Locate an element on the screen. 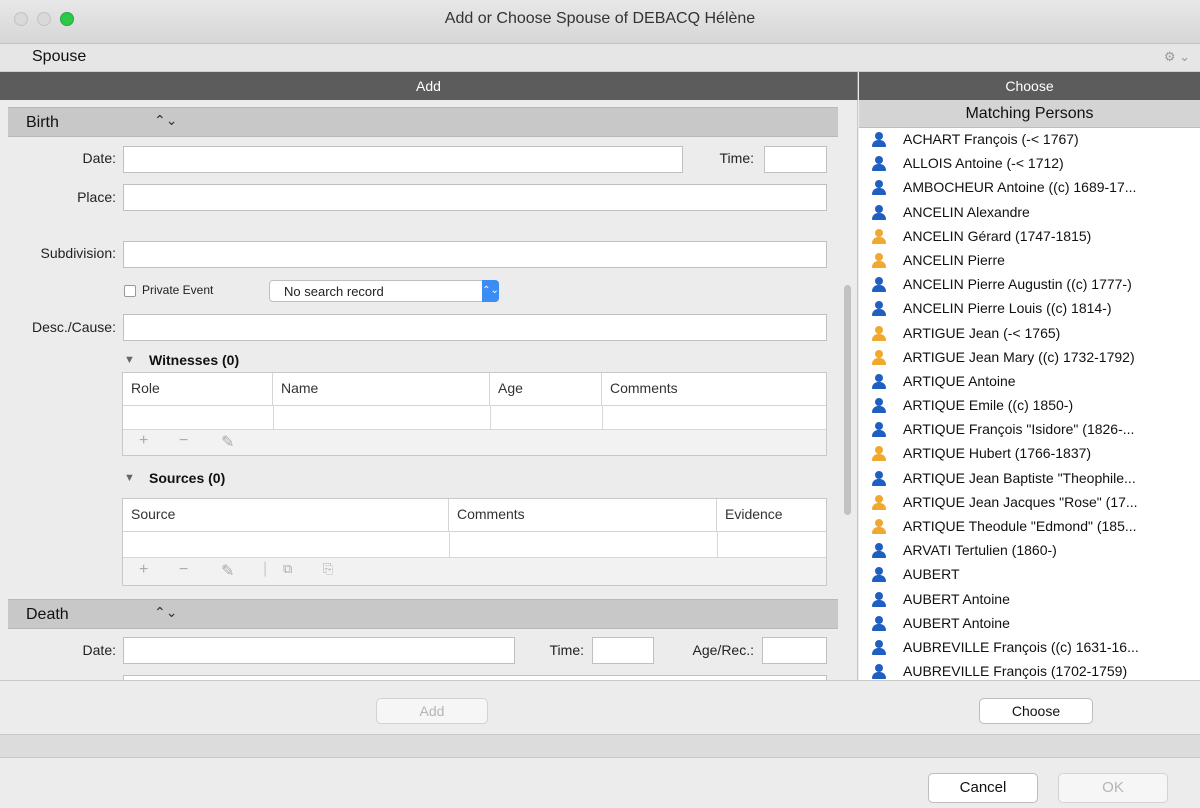  edit-witness-icon: ✎ is located at coordinates (227, 442).